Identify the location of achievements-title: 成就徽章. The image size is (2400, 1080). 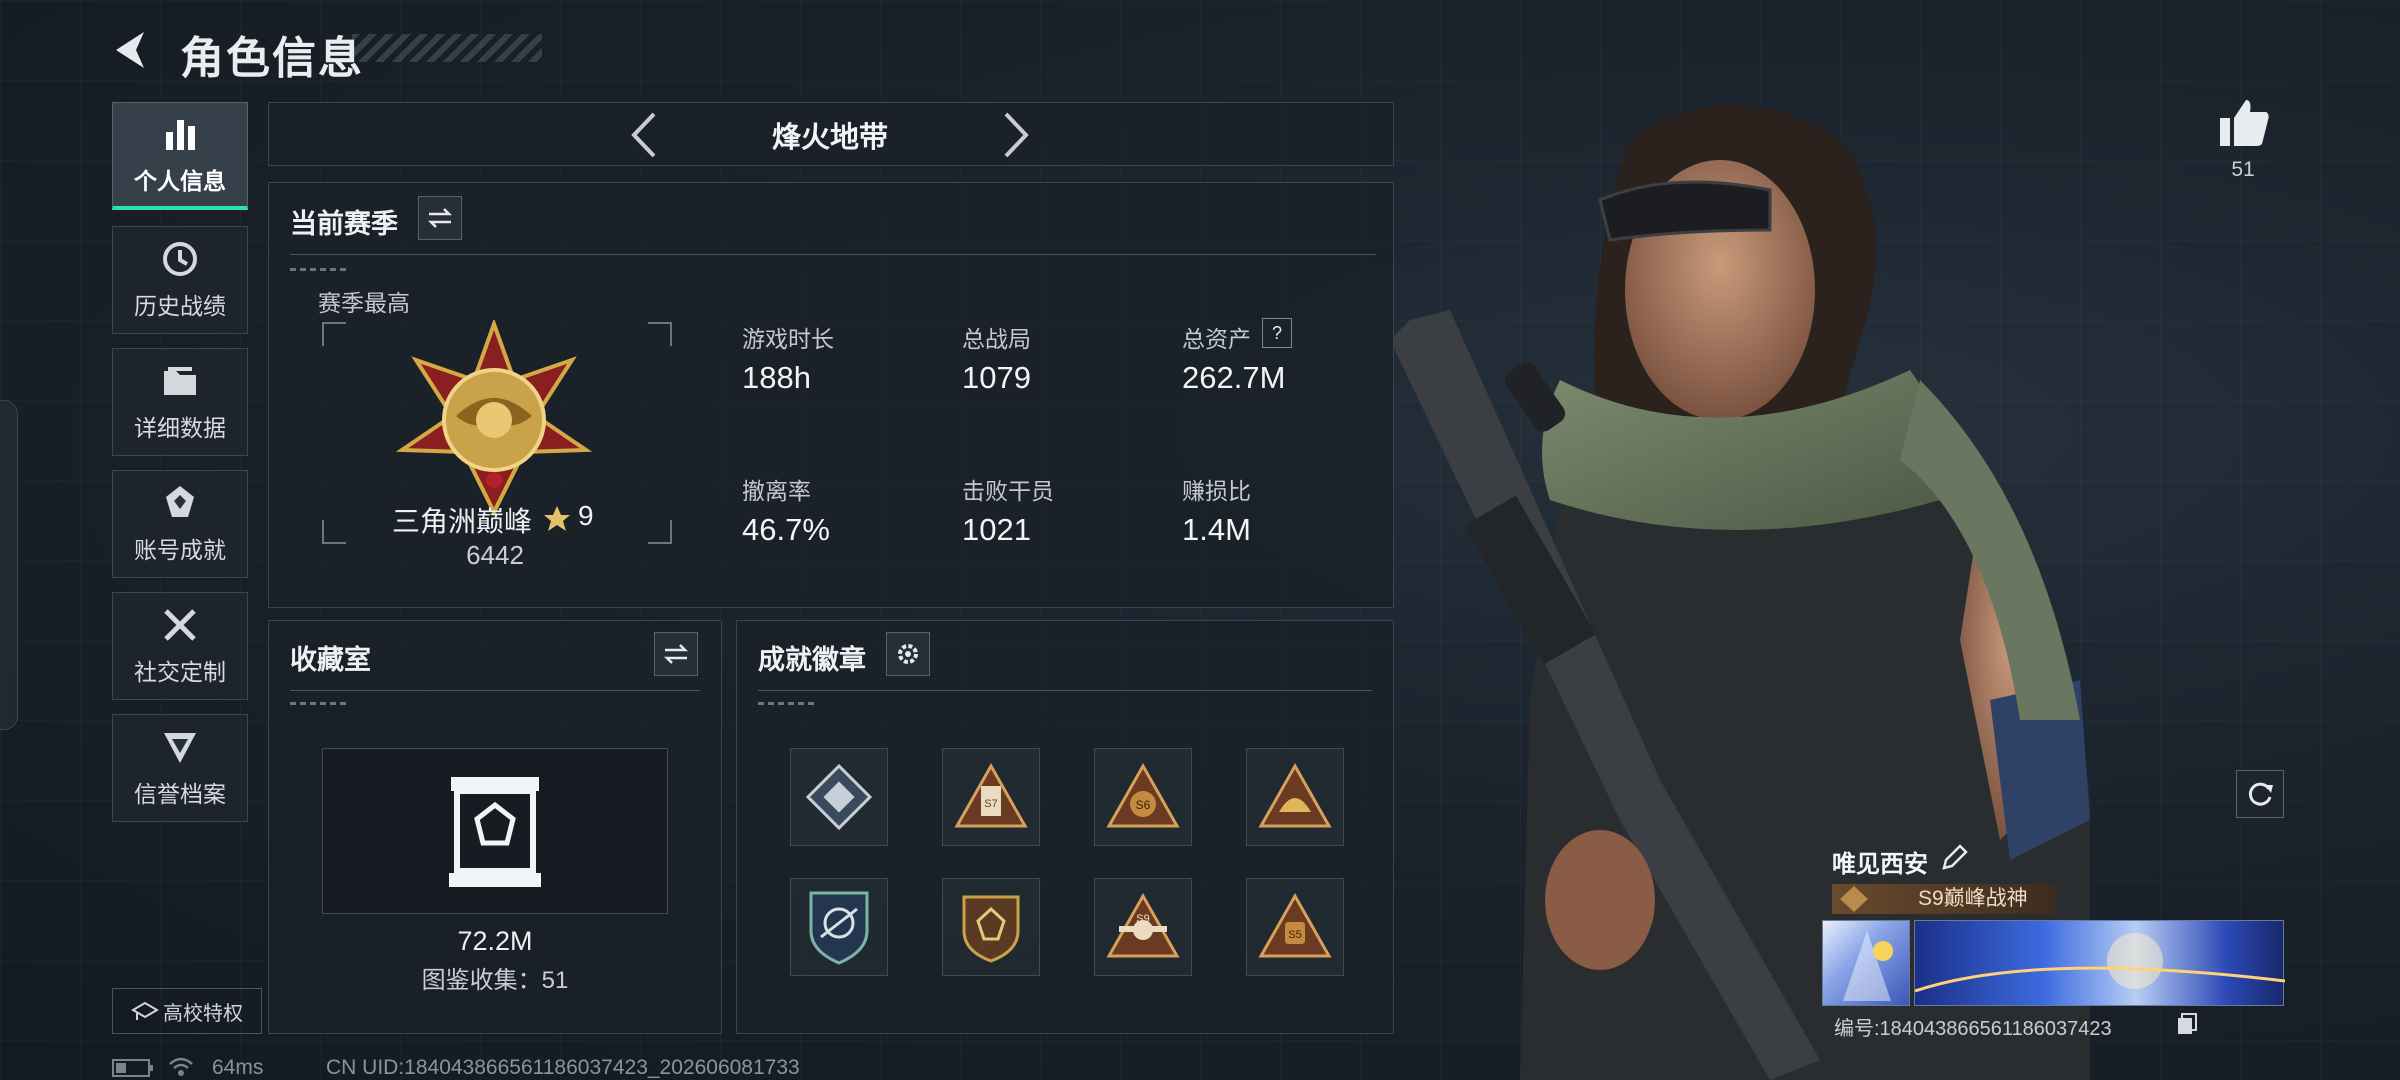
(812, 660).